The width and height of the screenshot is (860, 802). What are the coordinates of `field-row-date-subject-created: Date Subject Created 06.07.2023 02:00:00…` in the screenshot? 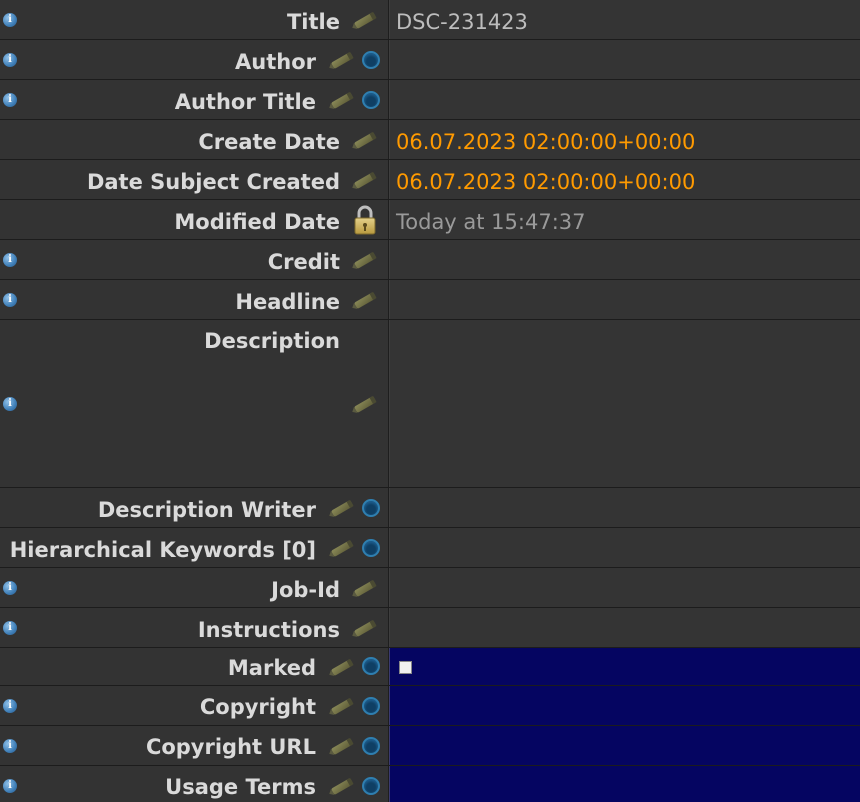 It's located at (430, 180).